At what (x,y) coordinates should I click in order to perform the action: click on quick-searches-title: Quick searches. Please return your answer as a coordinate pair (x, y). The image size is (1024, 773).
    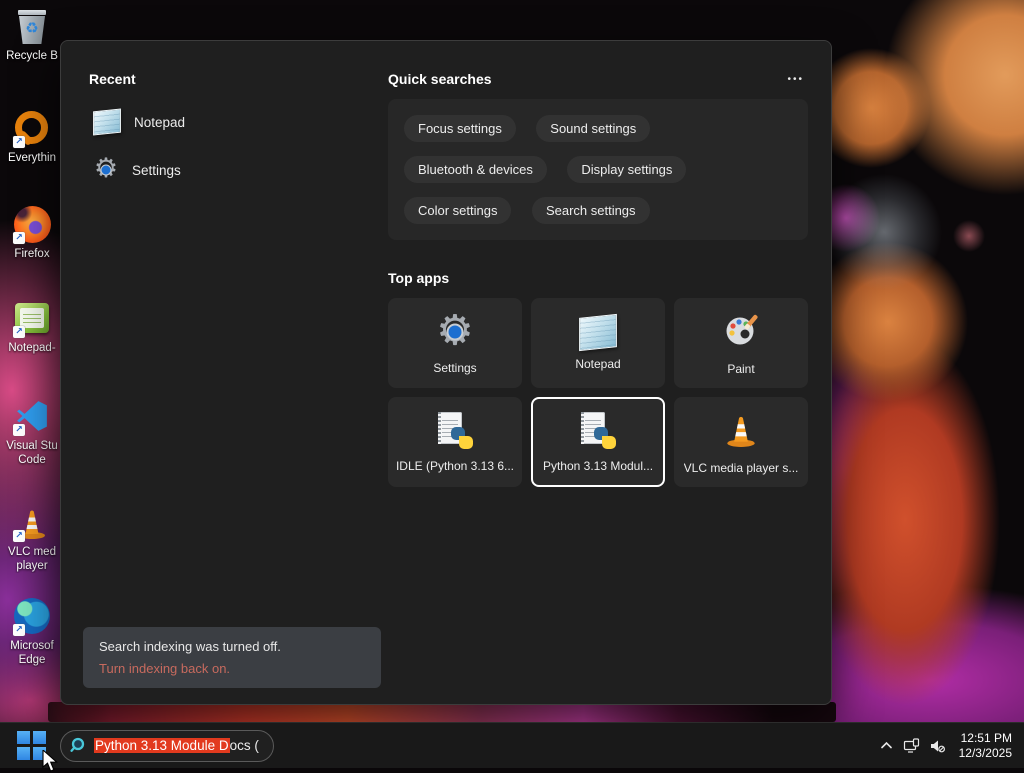
    Looking at the image, I should click on (440, 79).